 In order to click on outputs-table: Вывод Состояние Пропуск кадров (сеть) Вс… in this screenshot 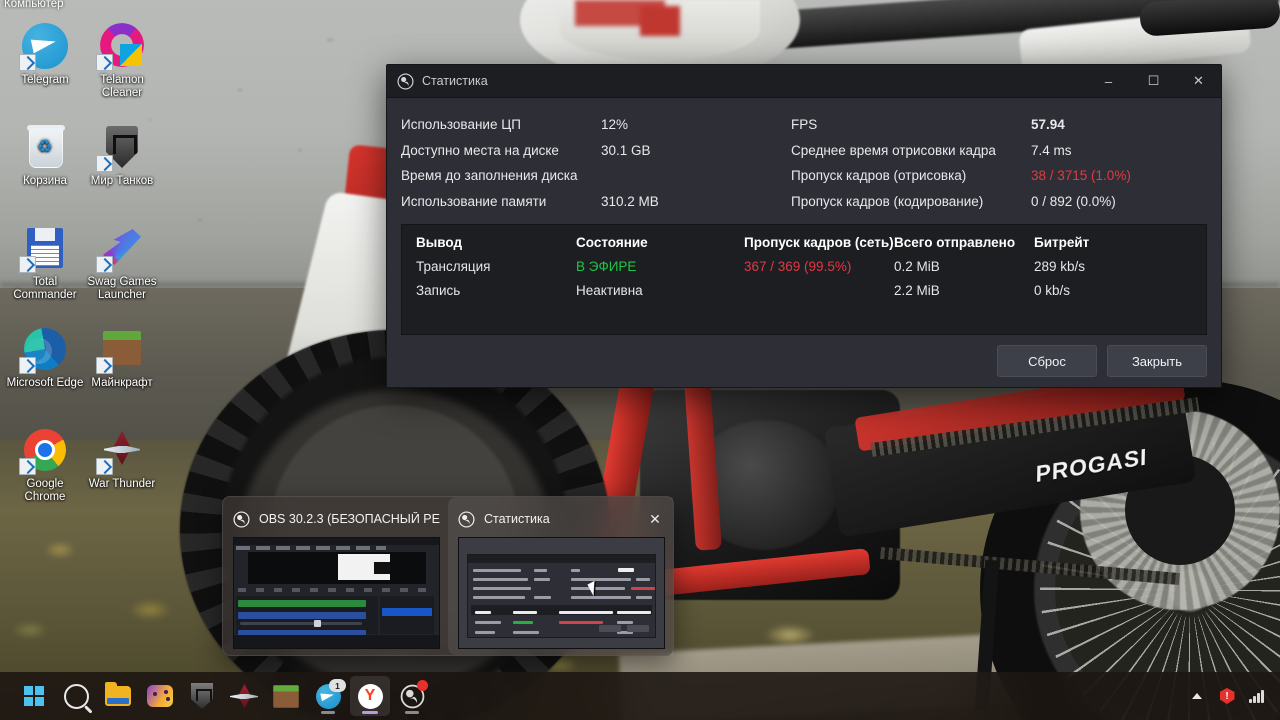, I will do `click(804, 271)`.